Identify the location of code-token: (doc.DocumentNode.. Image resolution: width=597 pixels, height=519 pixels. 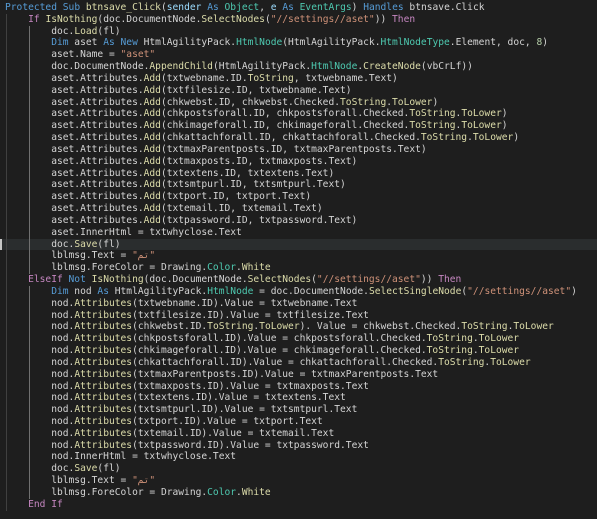
(195, 280).